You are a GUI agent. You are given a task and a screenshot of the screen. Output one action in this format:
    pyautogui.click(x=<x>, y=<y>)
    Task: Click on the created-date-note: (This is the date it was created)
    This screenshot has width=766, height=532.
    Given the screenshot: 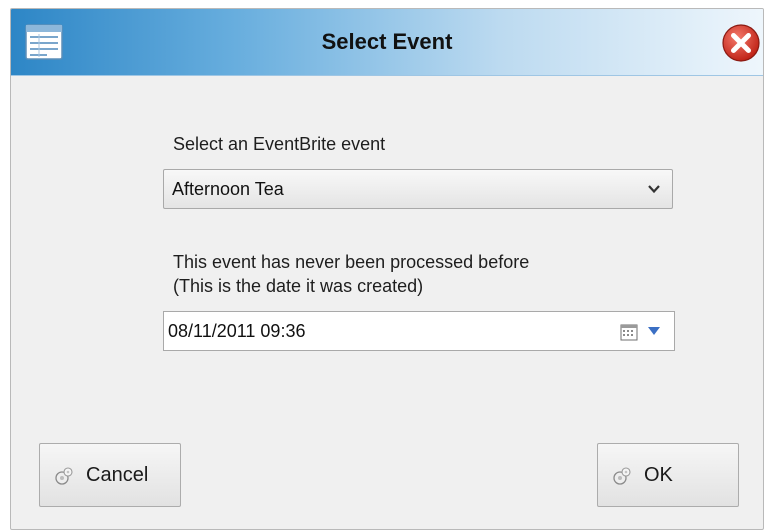 What is the action you would take?
    pyautogui.click(x=298, y=286)
    